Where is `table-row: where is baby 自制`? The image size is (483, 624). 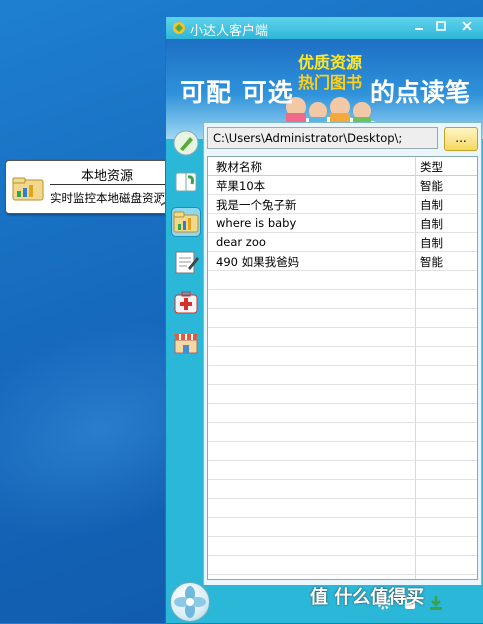
table-row: where is baby 自制 is located at coordinates (342, 223).